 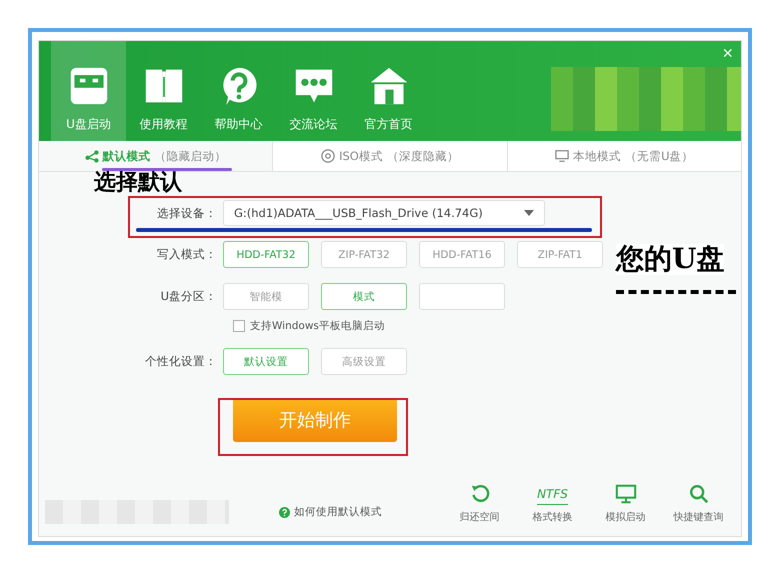 What do you see at coordinates (317, 326) in the screenshot?
I see `checkbox-label: 支持Windows平板电脑启动` at bounding box center [317, 326].